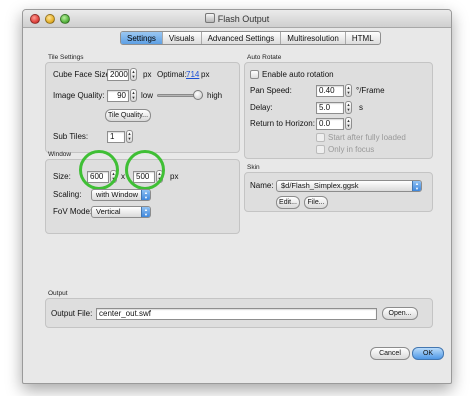 The height and width of the screenshot is (396, 474). Describe the element at coordinates (129, 136) in the screenshot. I see `sub-tiles-stepper: ▲ ▼` at that location.